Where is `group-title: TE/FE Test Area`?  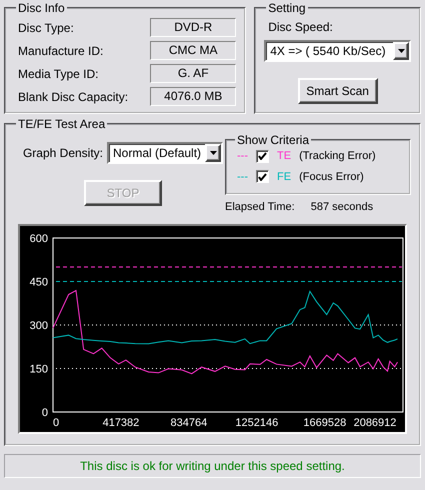 group-title: TE/FE Test Area is located at coordinates (61, 124).